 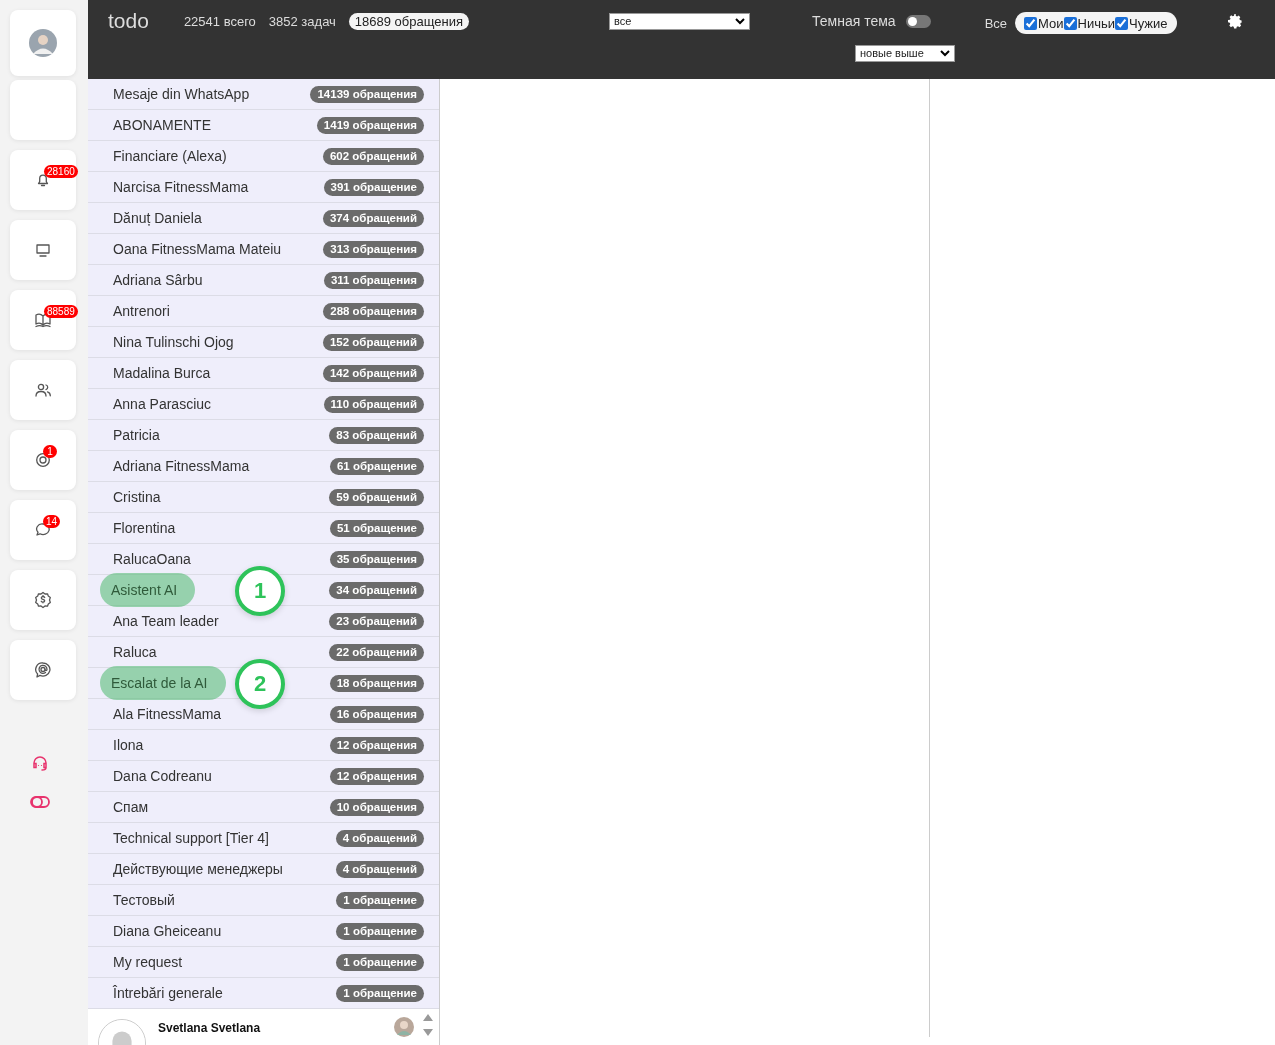 I want to click on count-badge: 602 обращений, so click(x=373, y=156).